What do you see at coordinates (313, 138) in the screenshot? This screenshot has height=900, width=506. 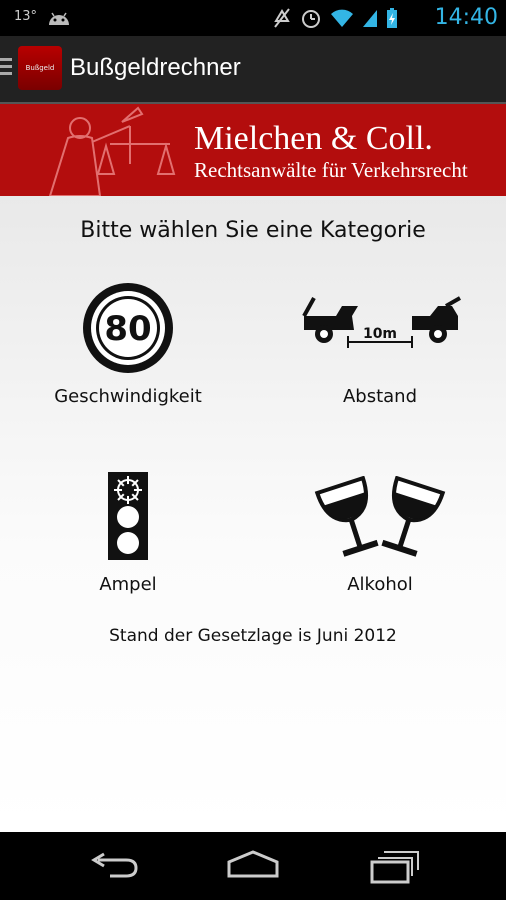 I see `firm-name: Mielchen & Coll.` at bounding box center [313, 138].